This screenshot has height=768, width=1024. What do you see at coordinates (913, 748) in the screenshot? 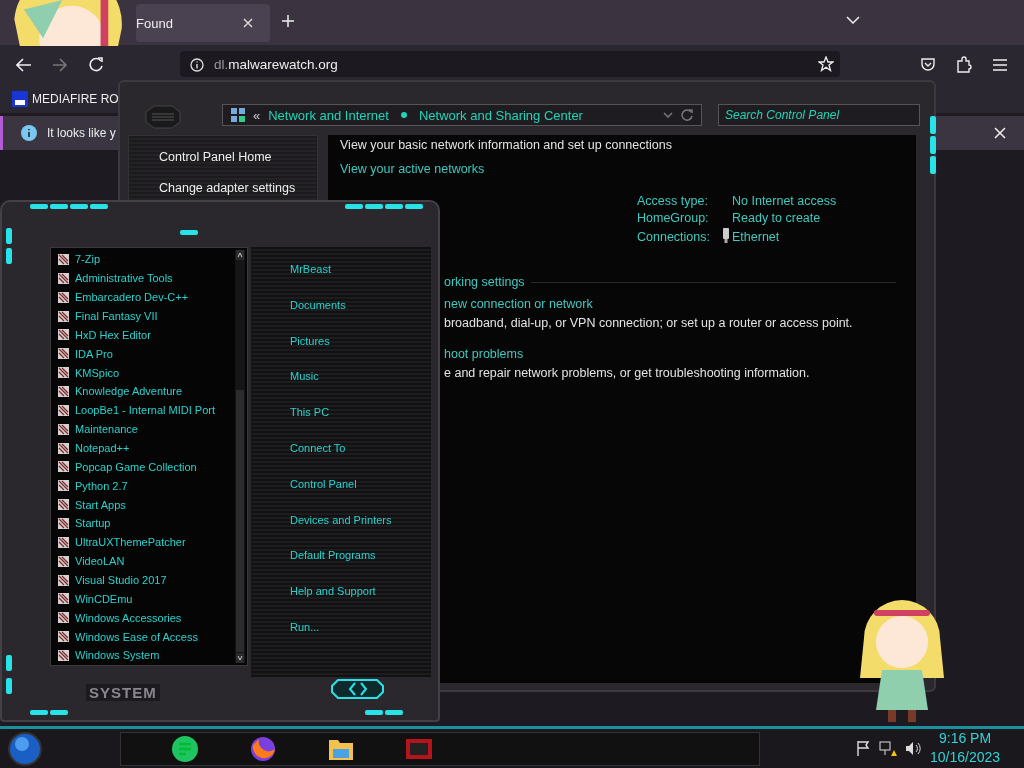
I see `volume-icon` at bounding box center [913, 748].